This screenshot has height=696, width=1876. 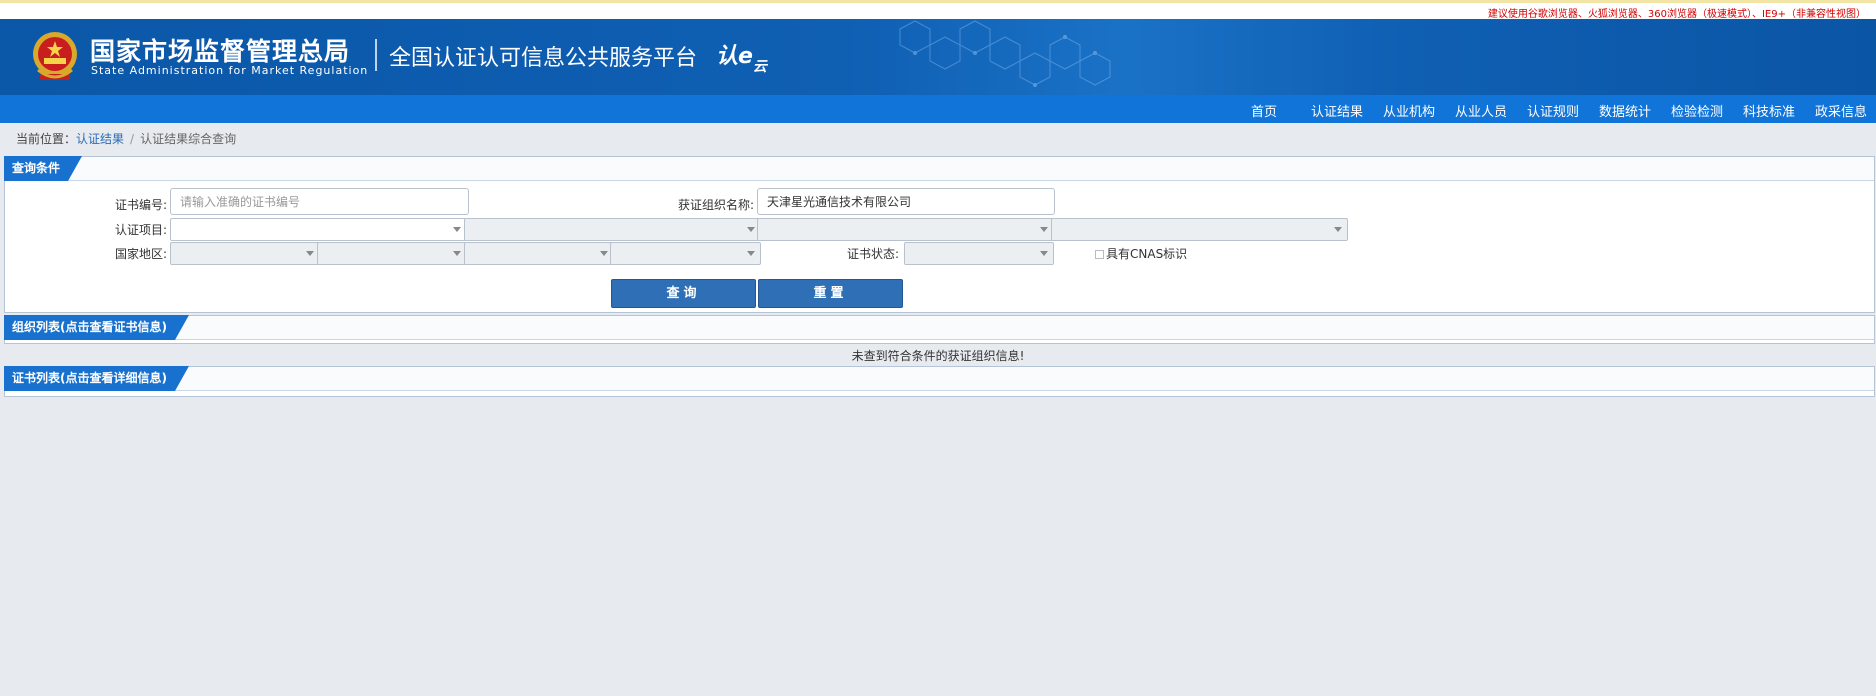 I want to click on breadcrumb-link: 认证结果, so click(x=100, y=139).